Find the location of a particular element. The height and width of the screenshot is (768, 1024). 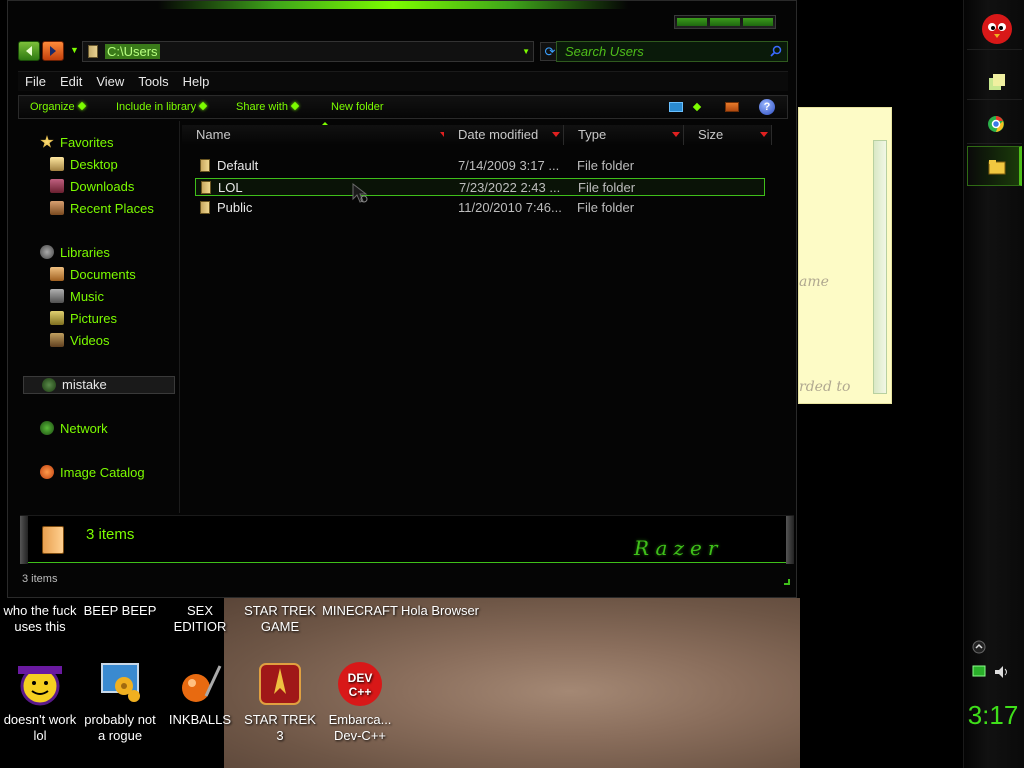

arrow-left-icon is located at coordinates (29, 51).